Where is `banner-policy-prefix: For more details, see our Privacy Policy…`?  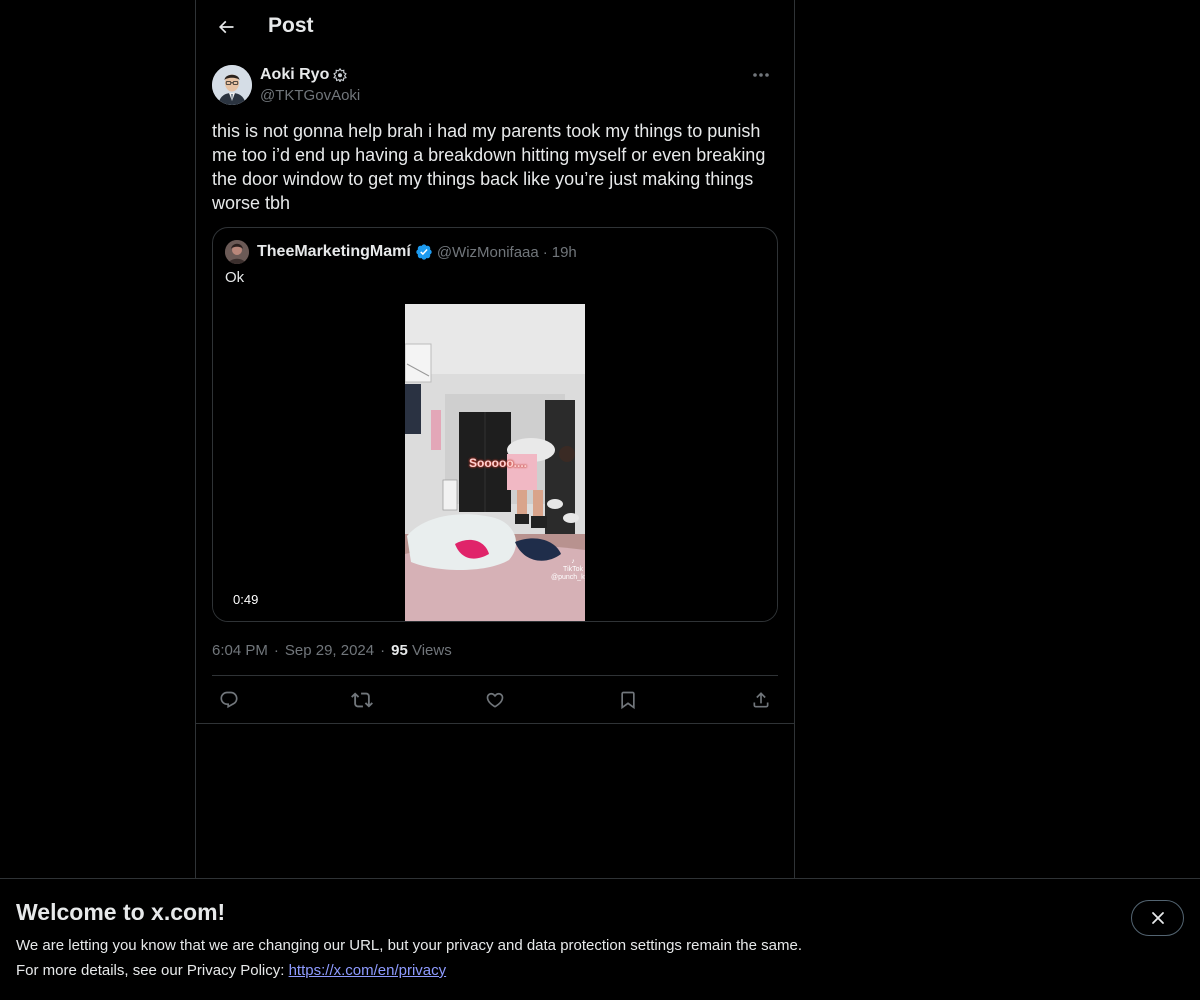
banner-policy-prefix: For more details, see our Privacy Policy… is located at coordinates (152, 970).